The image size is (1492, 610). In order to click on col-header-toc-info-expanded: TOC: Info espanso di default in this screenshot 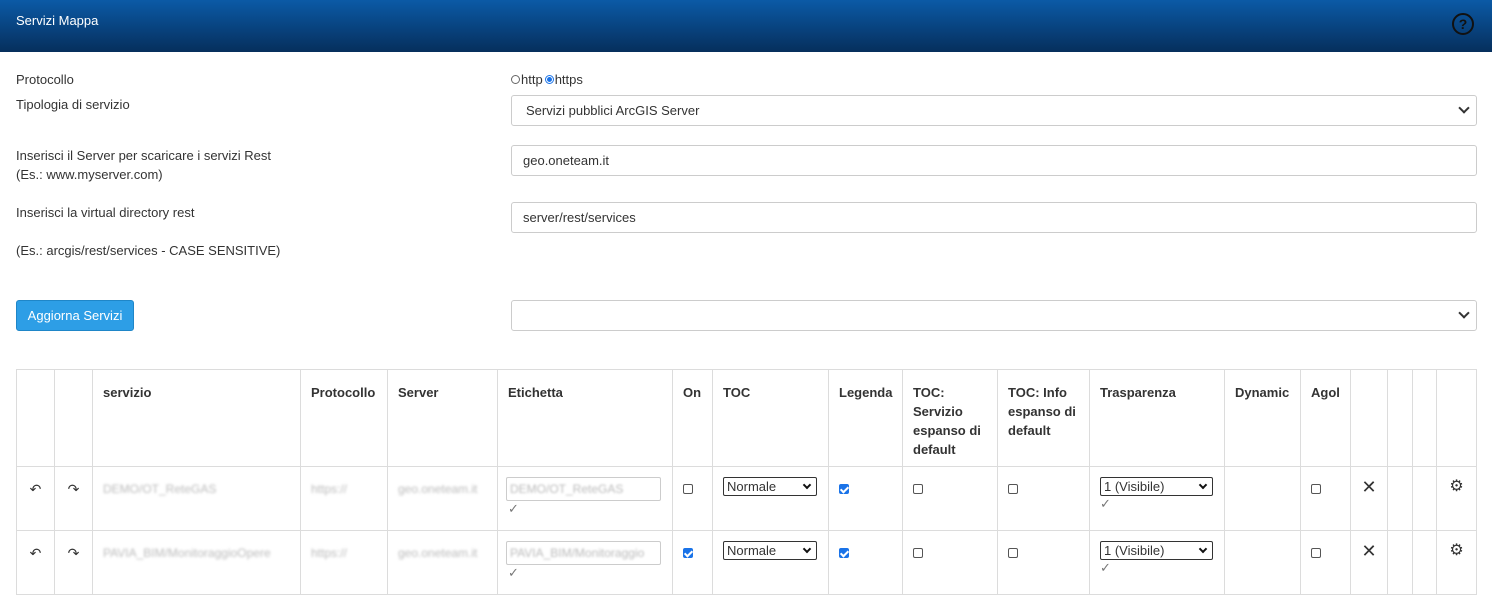, I will do `click(1043, 418)`.